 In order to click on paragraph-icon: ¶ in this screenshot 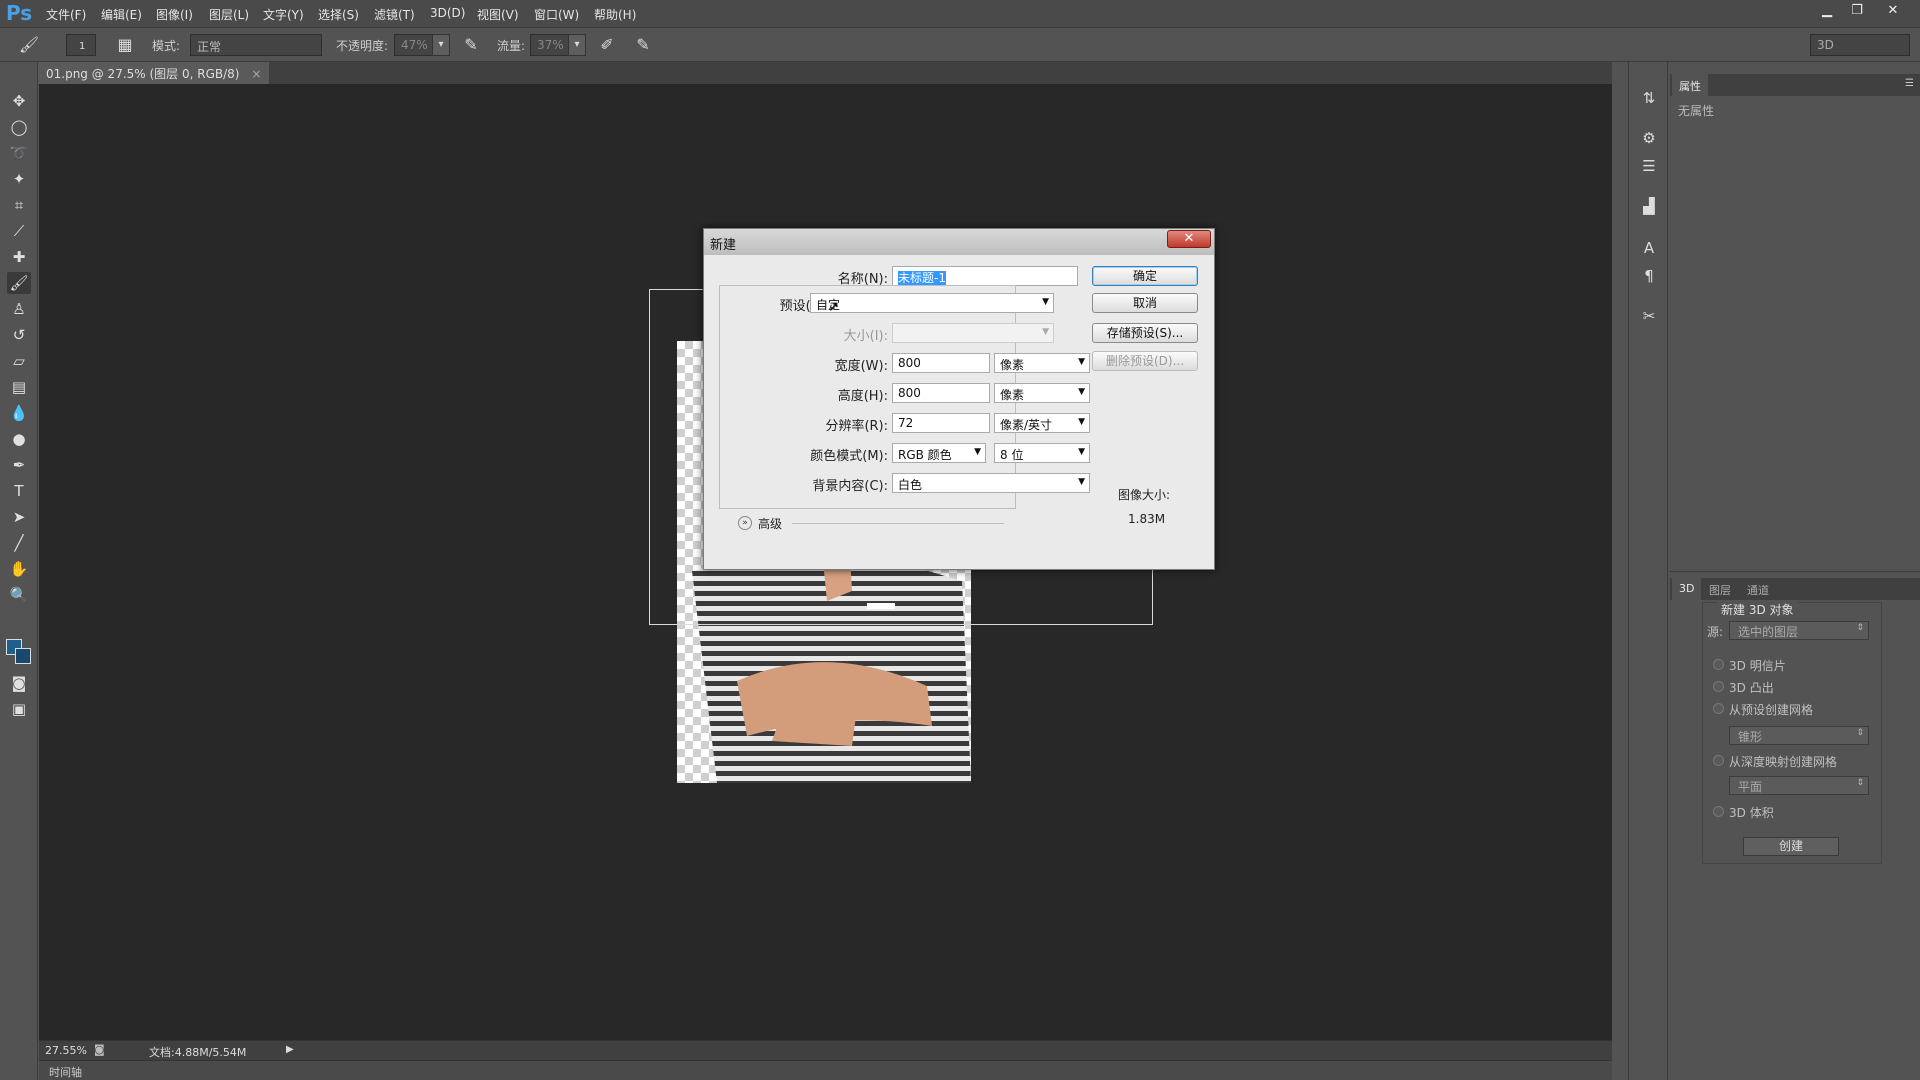, I will do `click(1649, 276)`.